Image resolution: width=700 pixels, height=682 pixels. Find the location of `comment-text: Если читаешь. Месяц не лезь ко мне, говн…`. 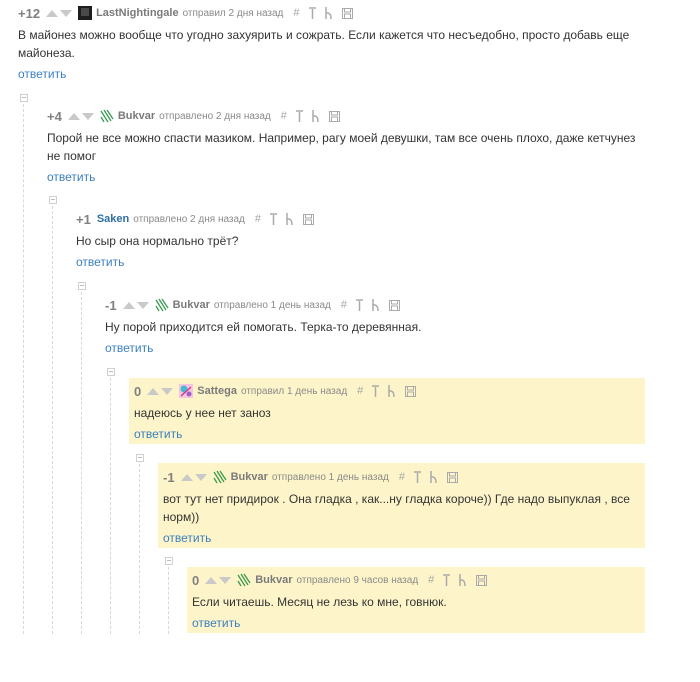

comment-text: Если читаешь. Месяц не лезь ко мне, говн… is located at coordinates (319, 602).